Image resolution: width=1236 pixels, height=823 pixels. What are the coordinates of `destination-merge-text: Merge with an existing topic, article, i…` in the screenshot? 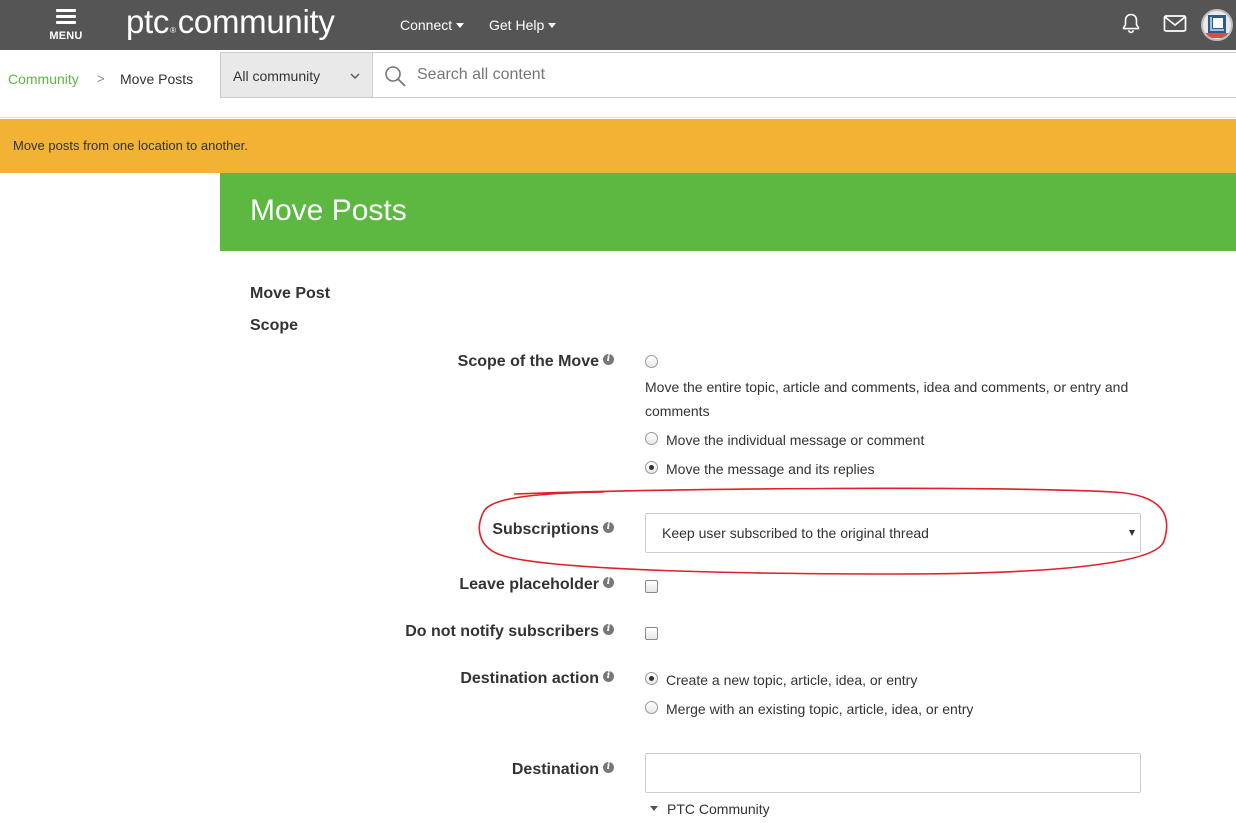 It's located at (820, 709).